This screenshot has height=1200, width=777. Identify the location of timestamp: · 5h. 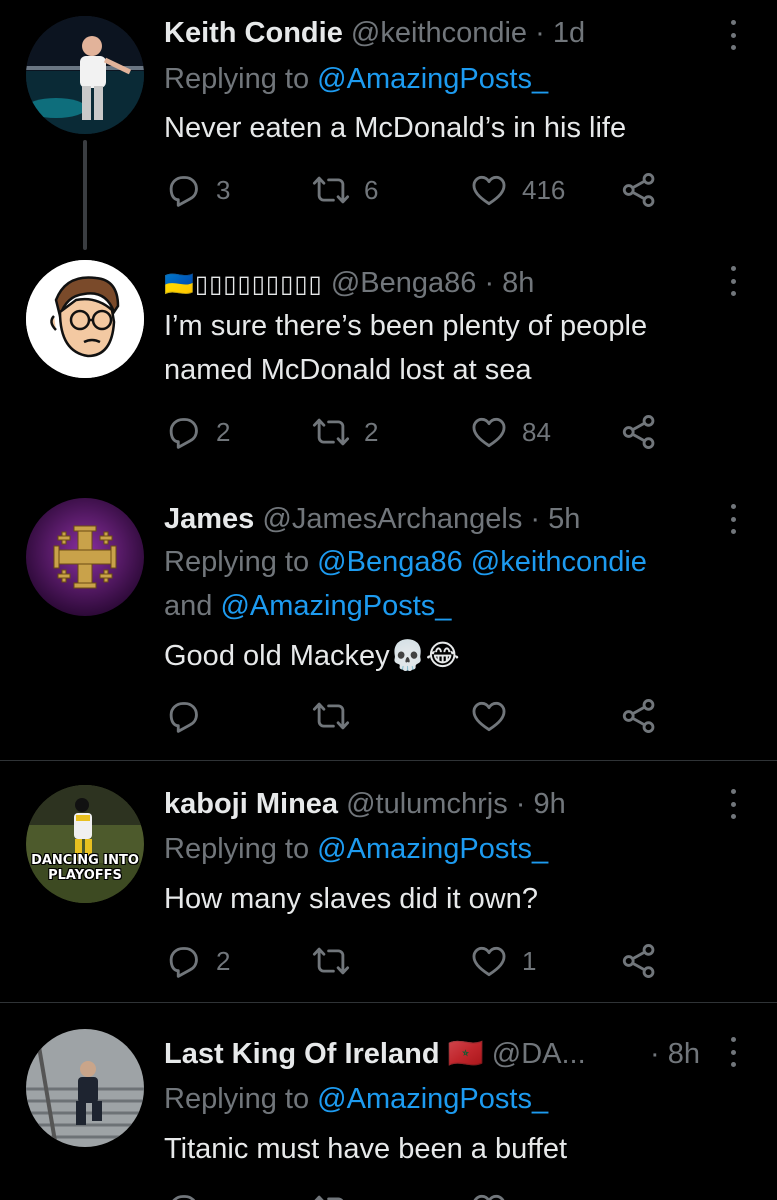
(555, 519).